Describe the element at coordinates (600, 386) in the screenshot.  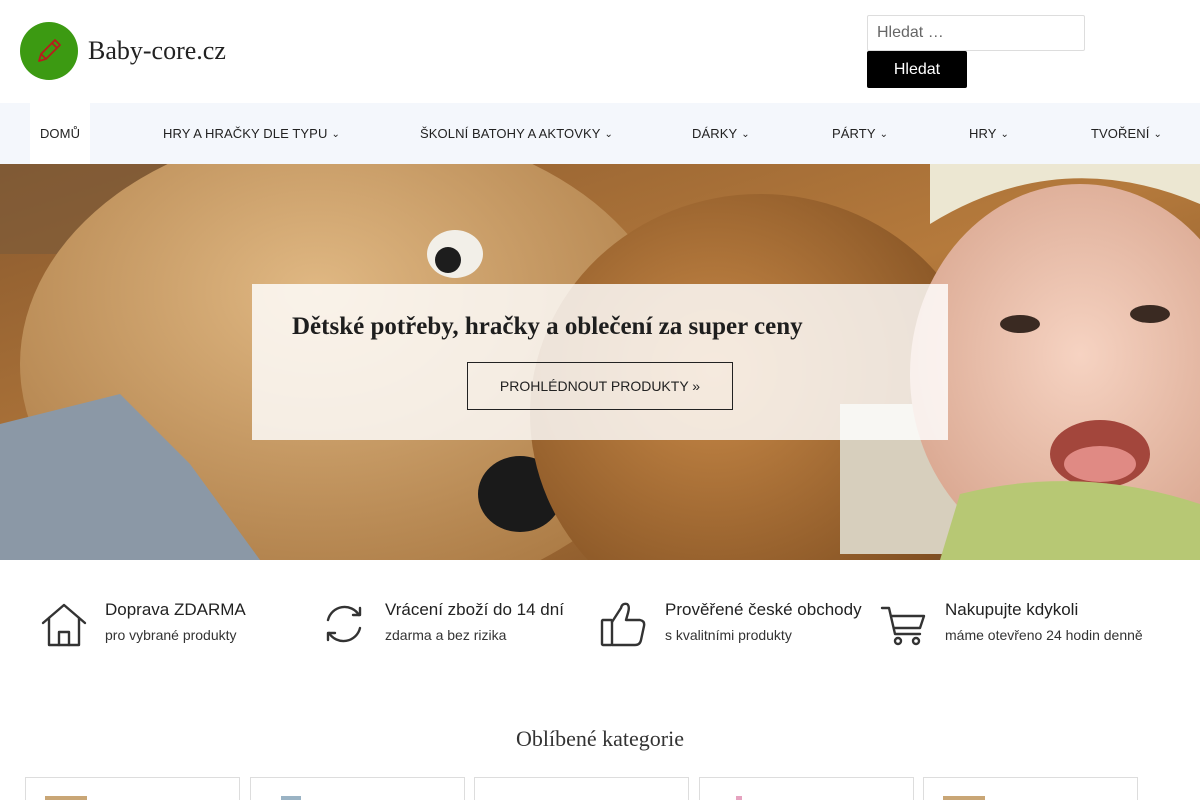
I see `browse-products-button: Prohlédnout produkty »` at that location.